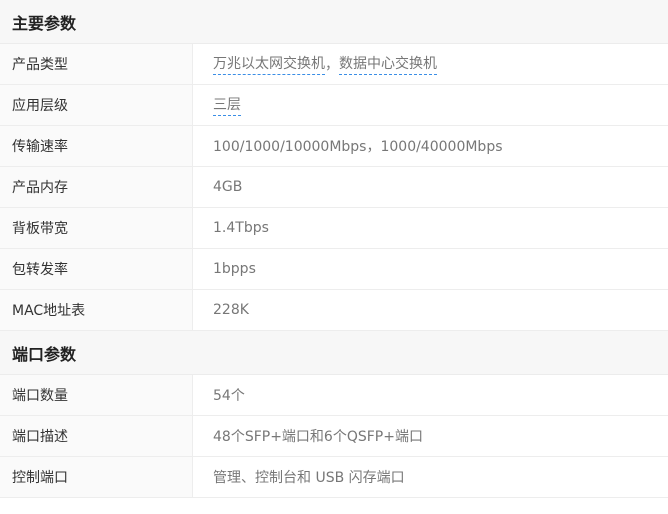 The width and height of the screenshot is (668, 514). What do you see at coordinates (334, 22) in the screenshot?
I see `section-header-main-params: 主要参数` at bounding box center [334, 22].